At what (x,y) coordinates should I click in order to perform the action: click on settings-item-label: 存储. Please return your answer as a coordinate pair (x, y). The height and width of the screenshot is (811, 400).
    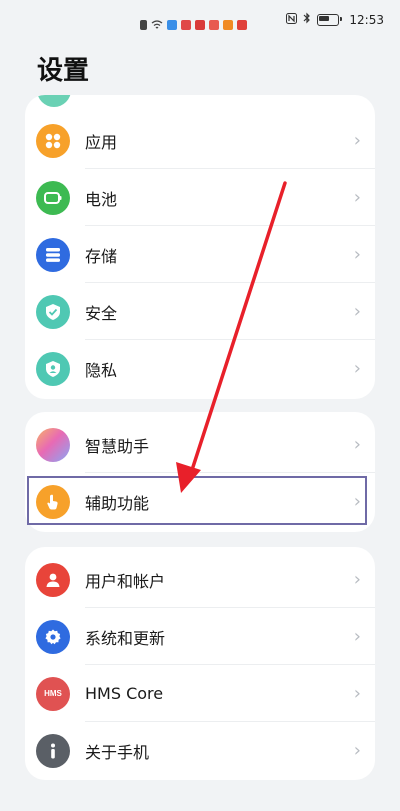
    Looking at the image, I should click on (101, 256).